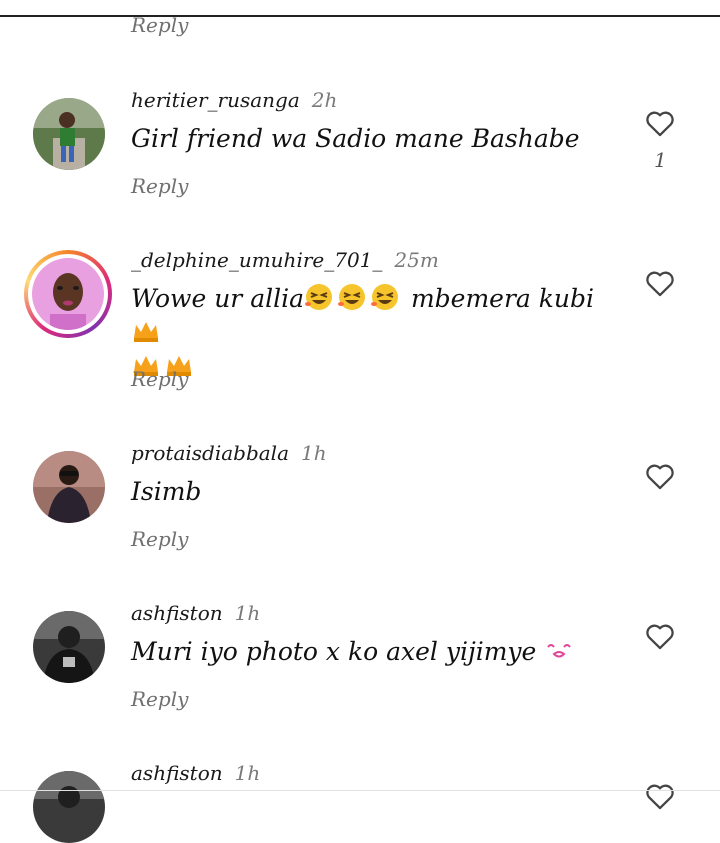 The image size is (720, 843). What do you see at coordinates (660, 160) in the screenshot?
I see `like-count: 1` at bounding box center [660, 160].